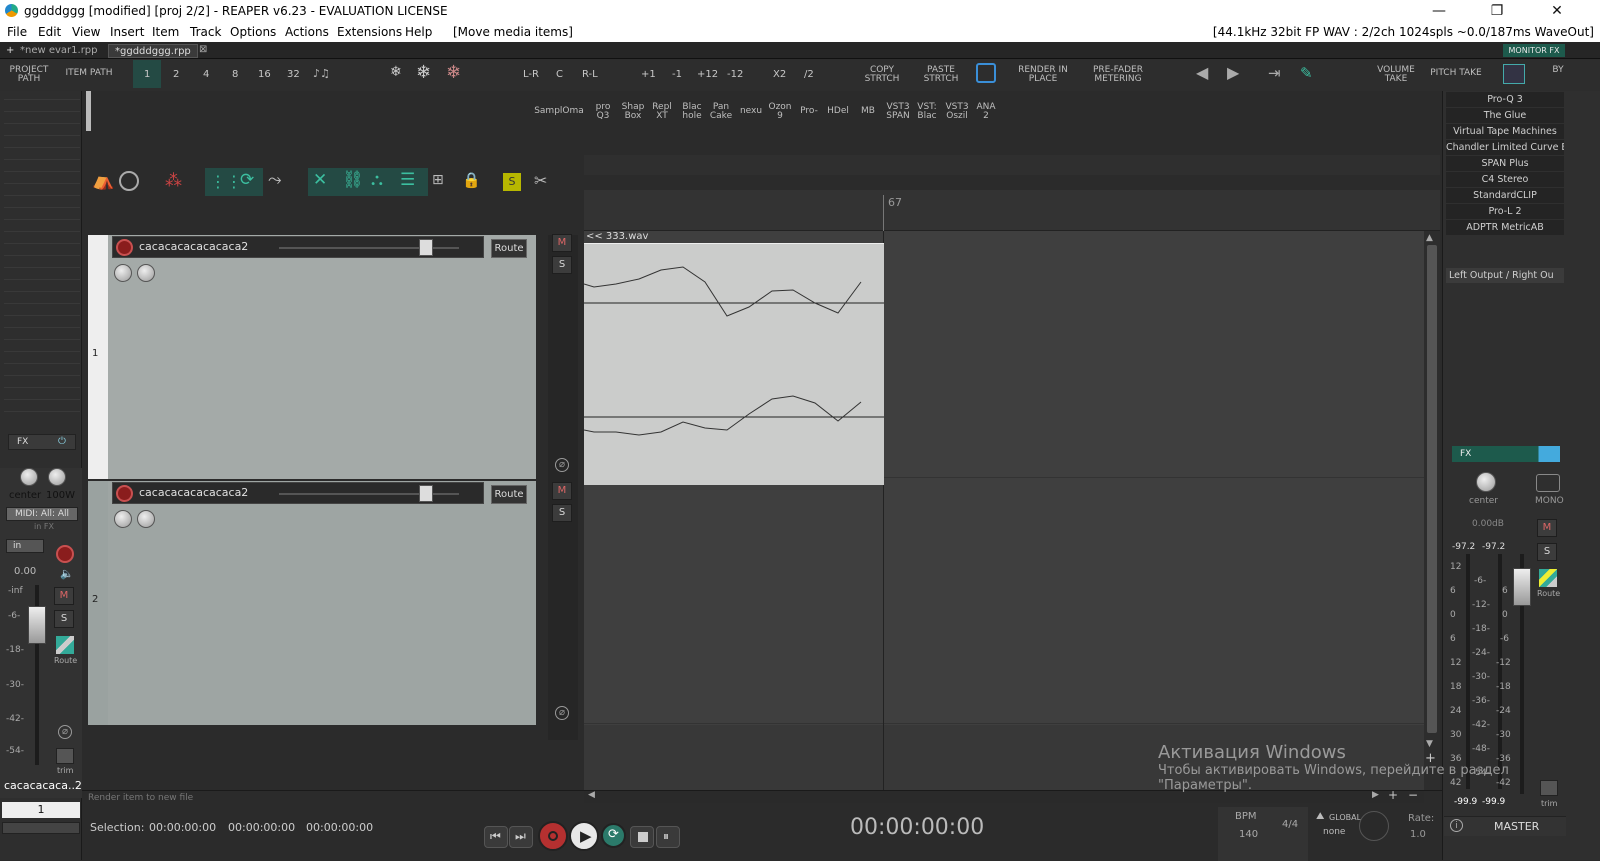 This screenshot has width=1600, height=861. What do you see at coordinates (206, 74) in the screenshot?
I see `grid-4-button: 4` at bounding box center [206, 74].